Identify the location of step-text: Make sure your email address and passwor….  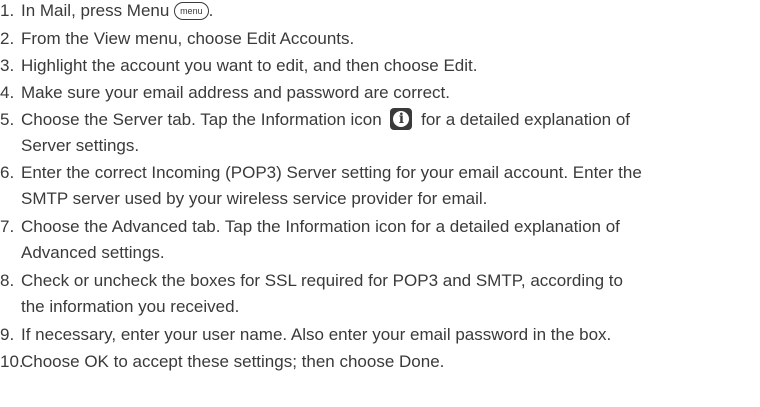
(235, 92).